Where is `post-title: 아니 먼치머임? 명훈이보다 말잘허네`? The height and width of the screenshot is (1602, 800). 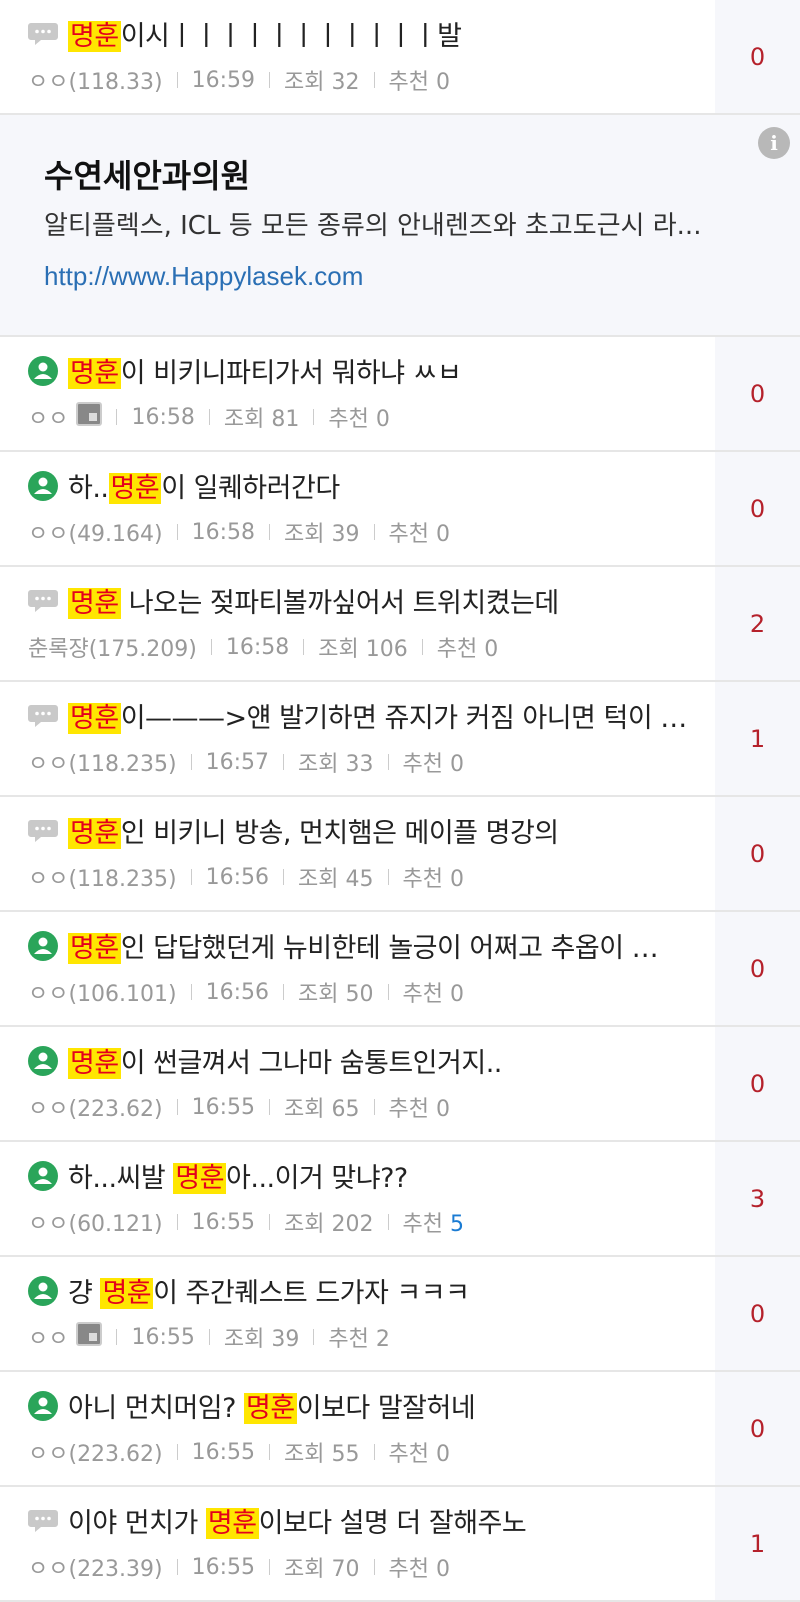 post-title: 아니 먼치머임? 명훈이보다 말잘허네 is located at coordinates (252, 1405).